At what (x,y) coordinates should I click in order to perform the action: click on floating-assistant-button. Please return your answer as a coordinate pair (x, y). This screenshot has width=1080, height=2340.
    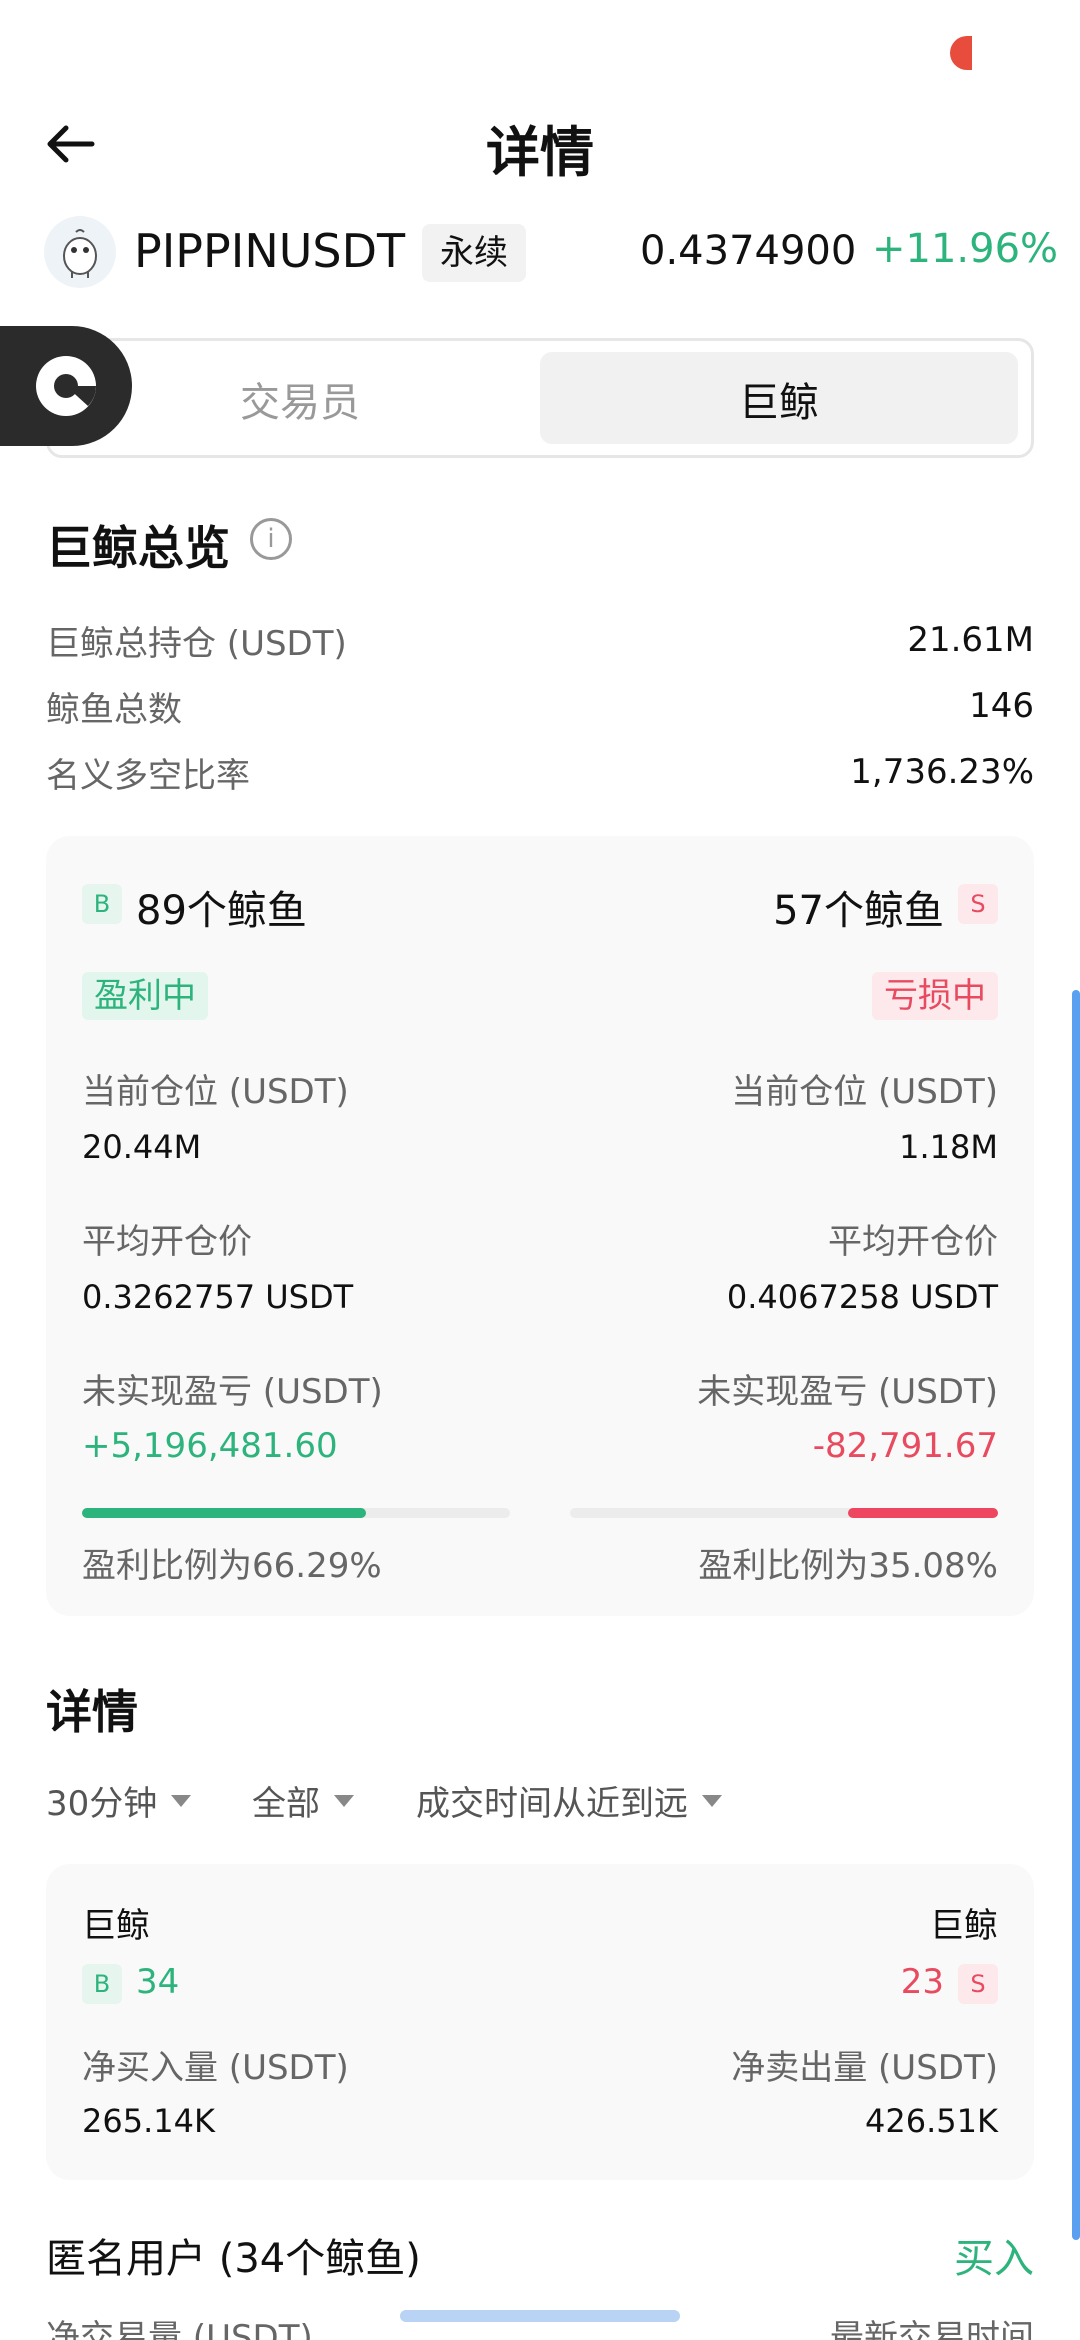
    Looking at the image, I should click on (66, 386).